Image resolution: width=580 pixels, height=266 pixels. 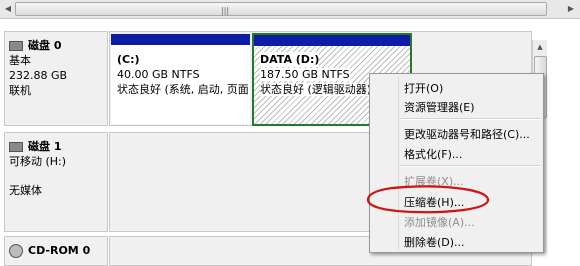 I want to click on disk-0-label: 磁盘 0 基本 232.88 GB 联机, so click(x=56, y=78).